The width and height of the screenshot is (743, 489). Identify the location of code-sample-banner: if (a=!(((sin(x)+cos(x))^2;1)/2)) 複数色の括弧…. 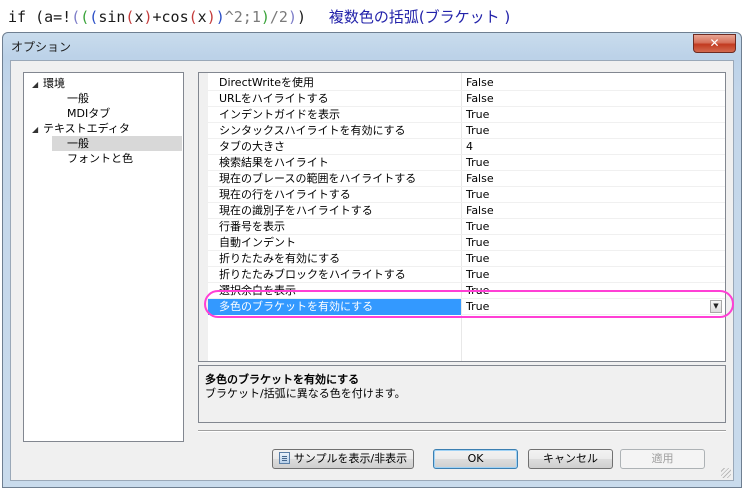
(259, 17).